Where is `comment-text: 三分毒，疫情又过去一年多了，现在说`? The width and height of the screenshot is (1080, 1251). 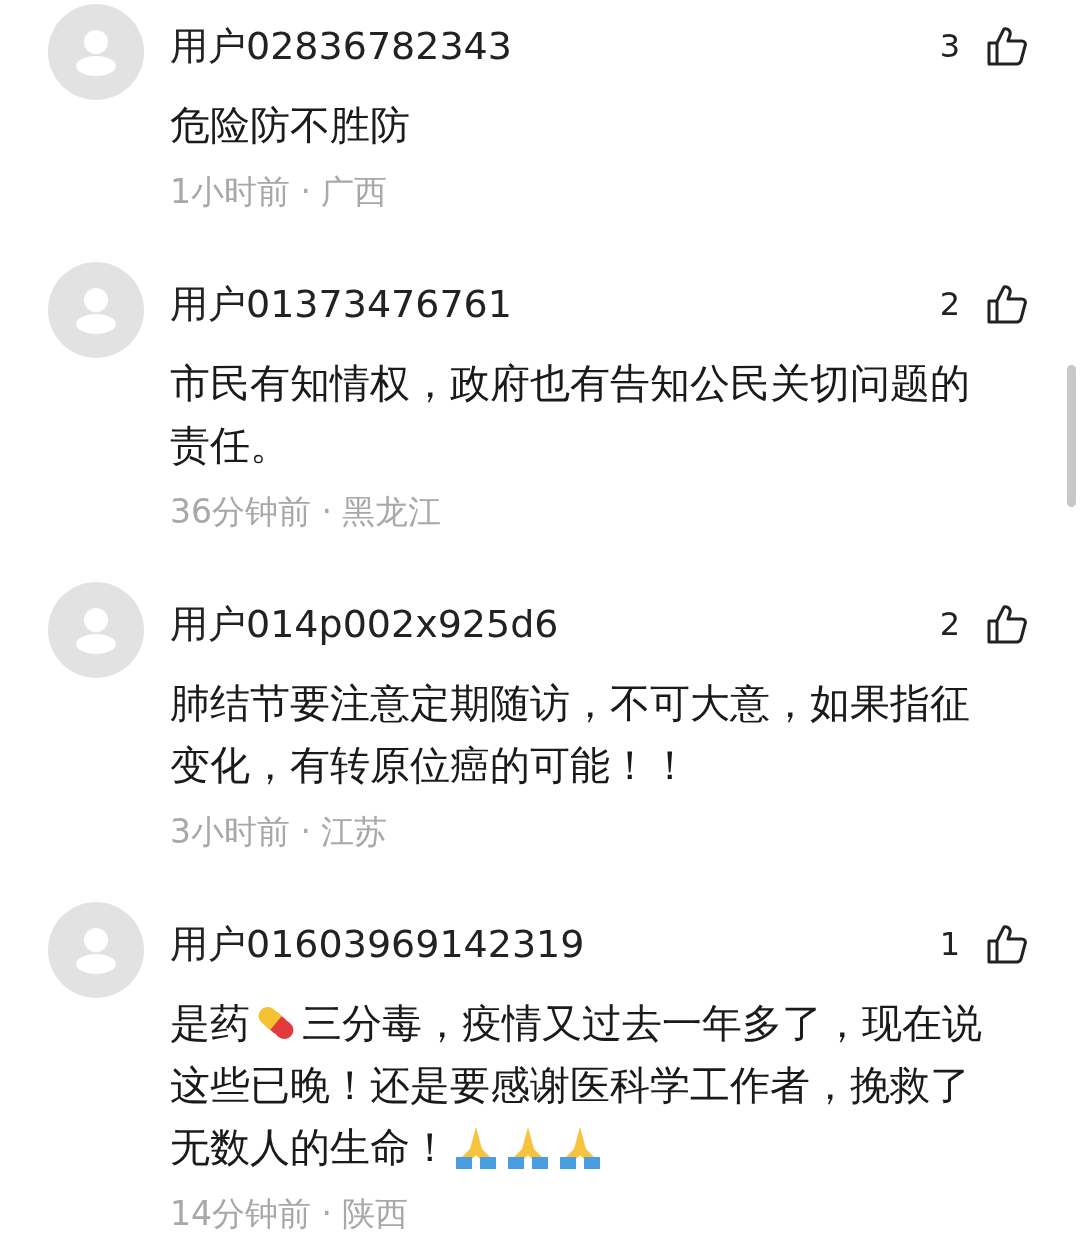
comment-text: 三分毒，疫情又过去一年多了，现在说 is located at coordinates (642, 1023).